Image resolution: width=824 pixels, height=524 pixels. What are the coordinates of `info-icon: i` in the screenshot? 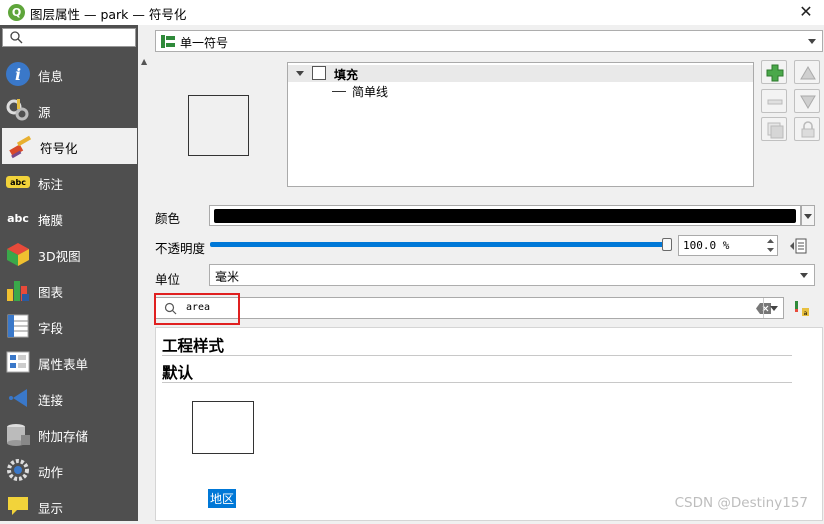 It's located at (18, 74).